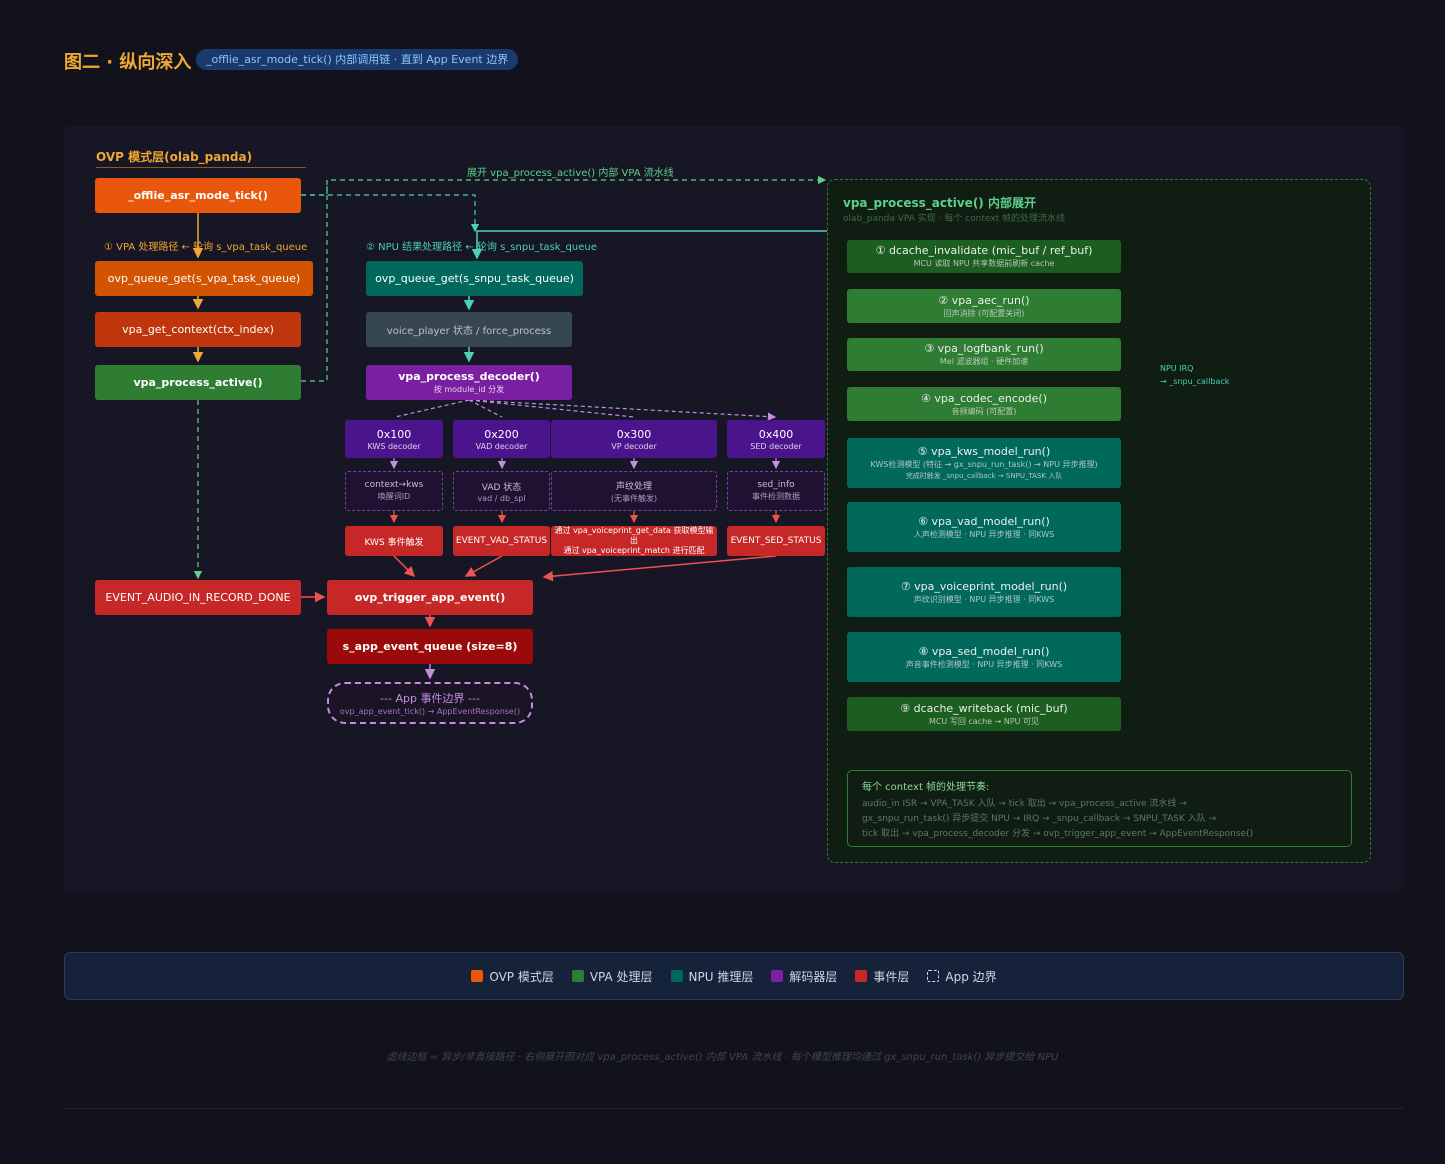 Image resolution: width=1445 pixels, height=1164 pixels. What do you see at coordinates (570, 173) in the screenshot?
I see `expand-label: 展开 vpa_process_active() 内部 VPA 流水线` at bounding box center [570, 173].